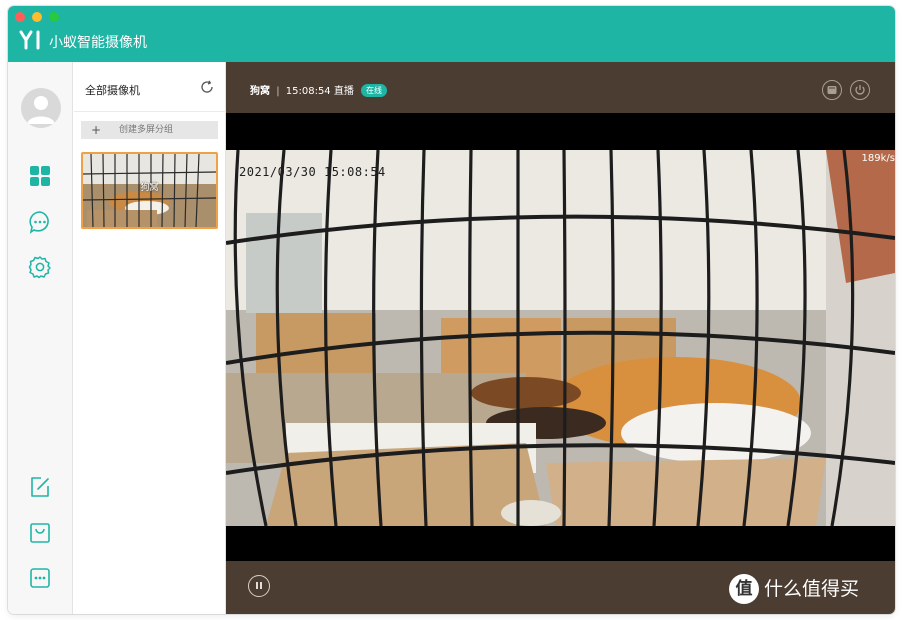  I want to click on settings-gear-icon, so click(39, 267).